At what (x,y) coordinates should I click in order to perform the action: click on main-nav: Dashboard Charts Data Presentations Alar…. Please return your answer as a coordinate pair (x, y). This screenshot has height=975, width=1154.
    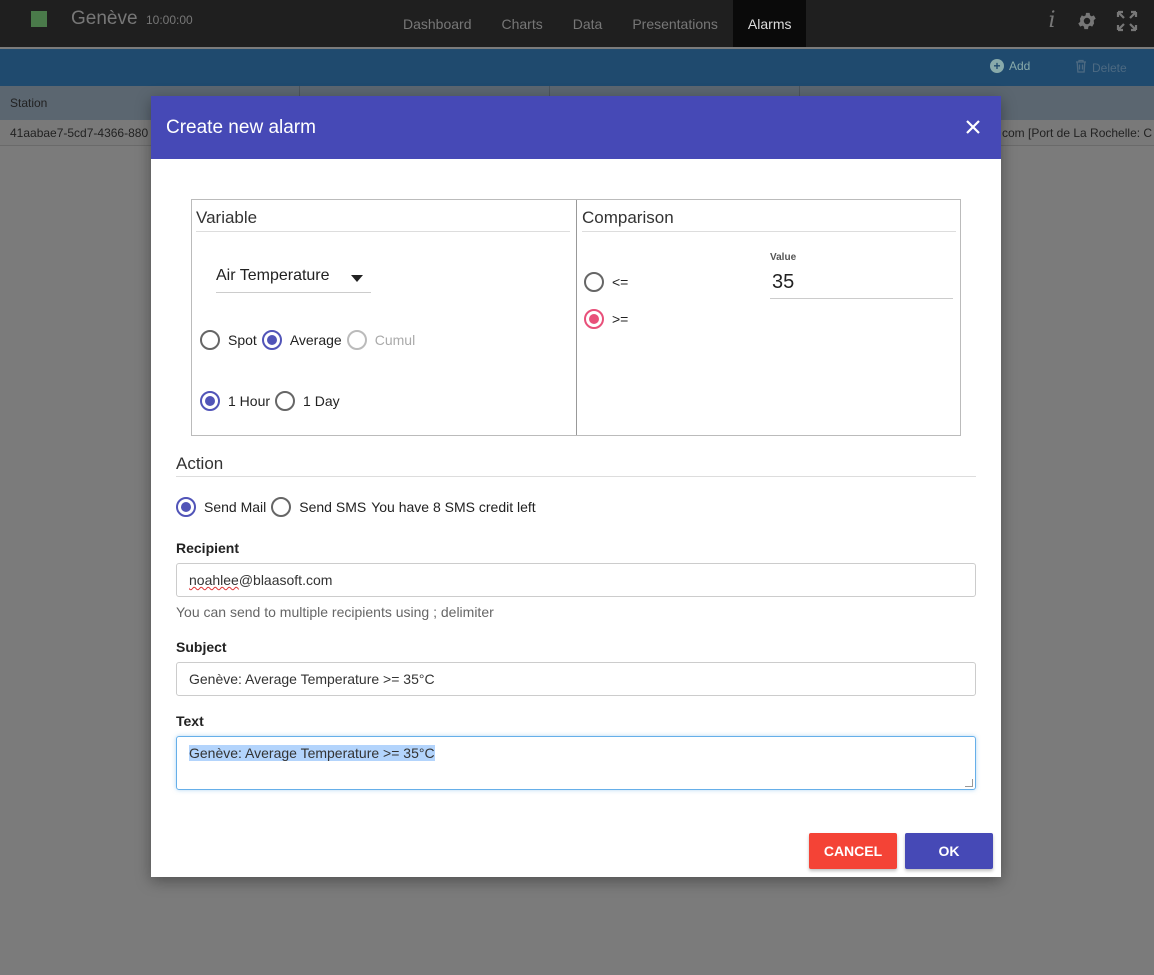
    Looking at the image, I should click on (597, 23).